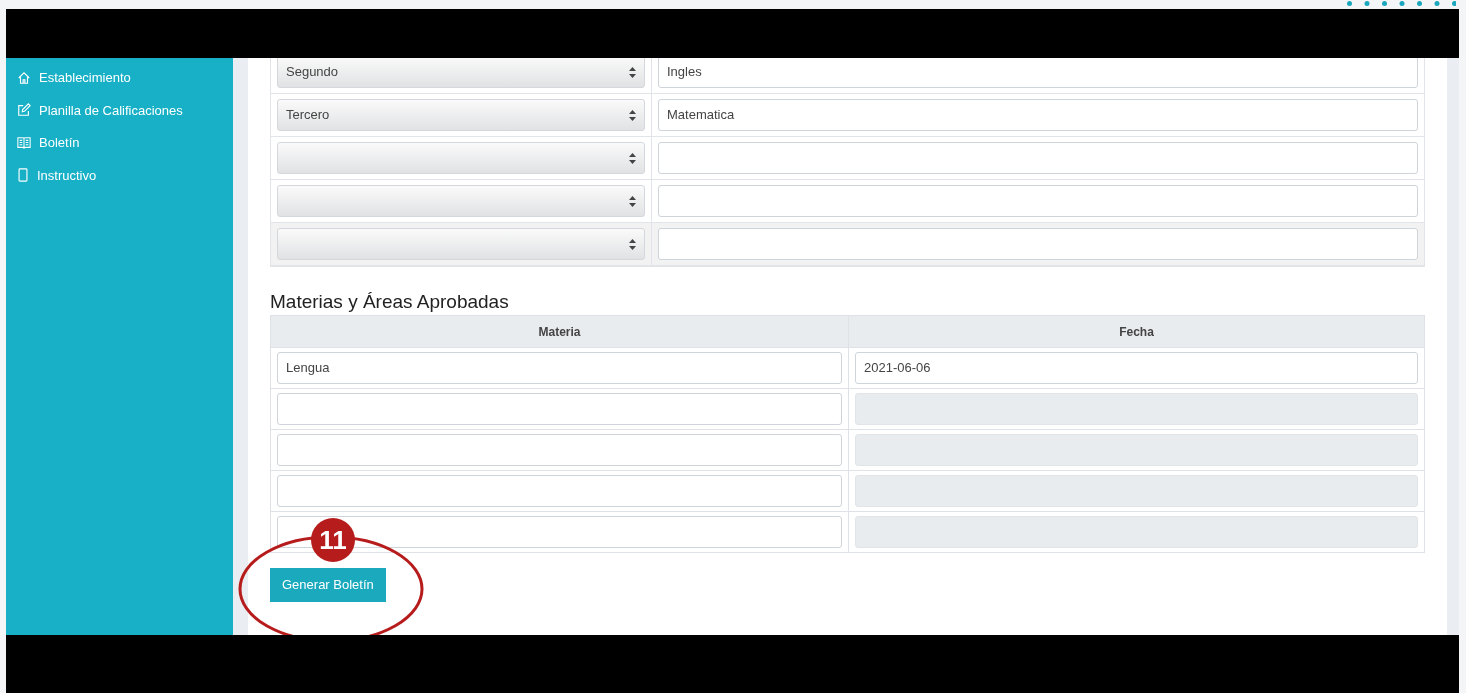 This screenshot has height=693, width=1466. Describe the element at coordinates (24, 77) in the screenshot. I see `home-icon` at that location.